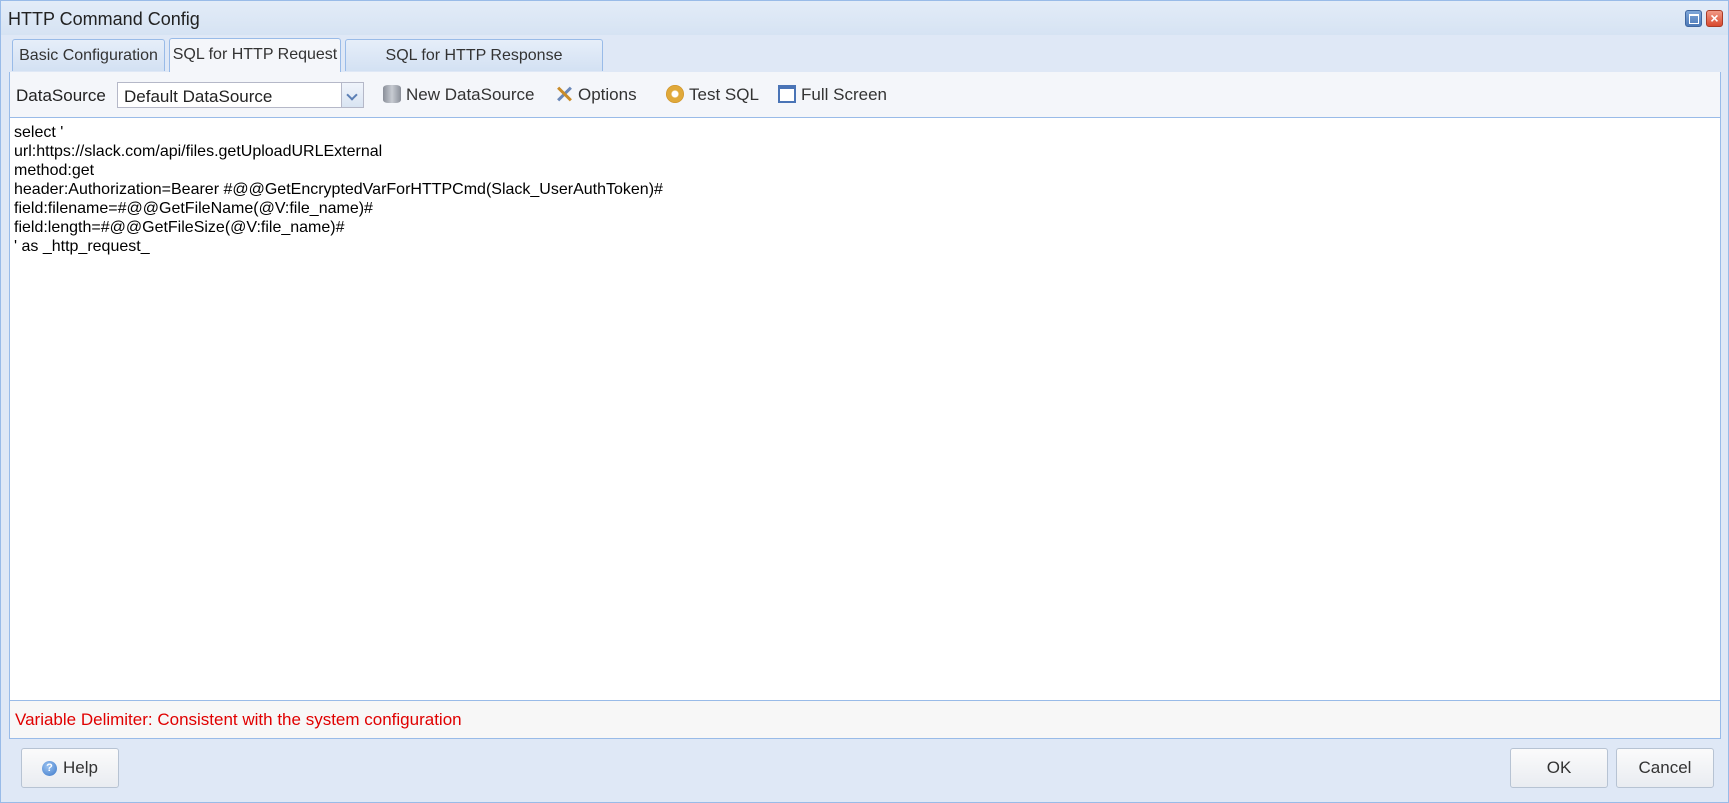 Image resolution: width=1729 pixels, height=803 pixels. What do you see at coordinates (54, 170) in the screenshot?
I see `code-line: method:get` at bounding box center [54, 170].